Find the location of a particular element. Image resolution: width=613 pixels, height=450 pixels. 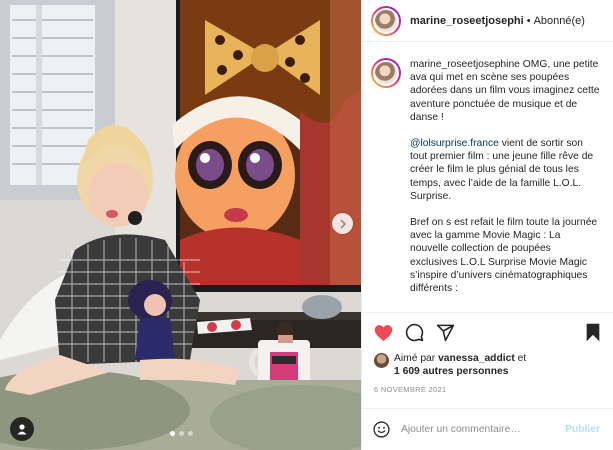

chevron-right-icon is located at coordinates (343, 223).